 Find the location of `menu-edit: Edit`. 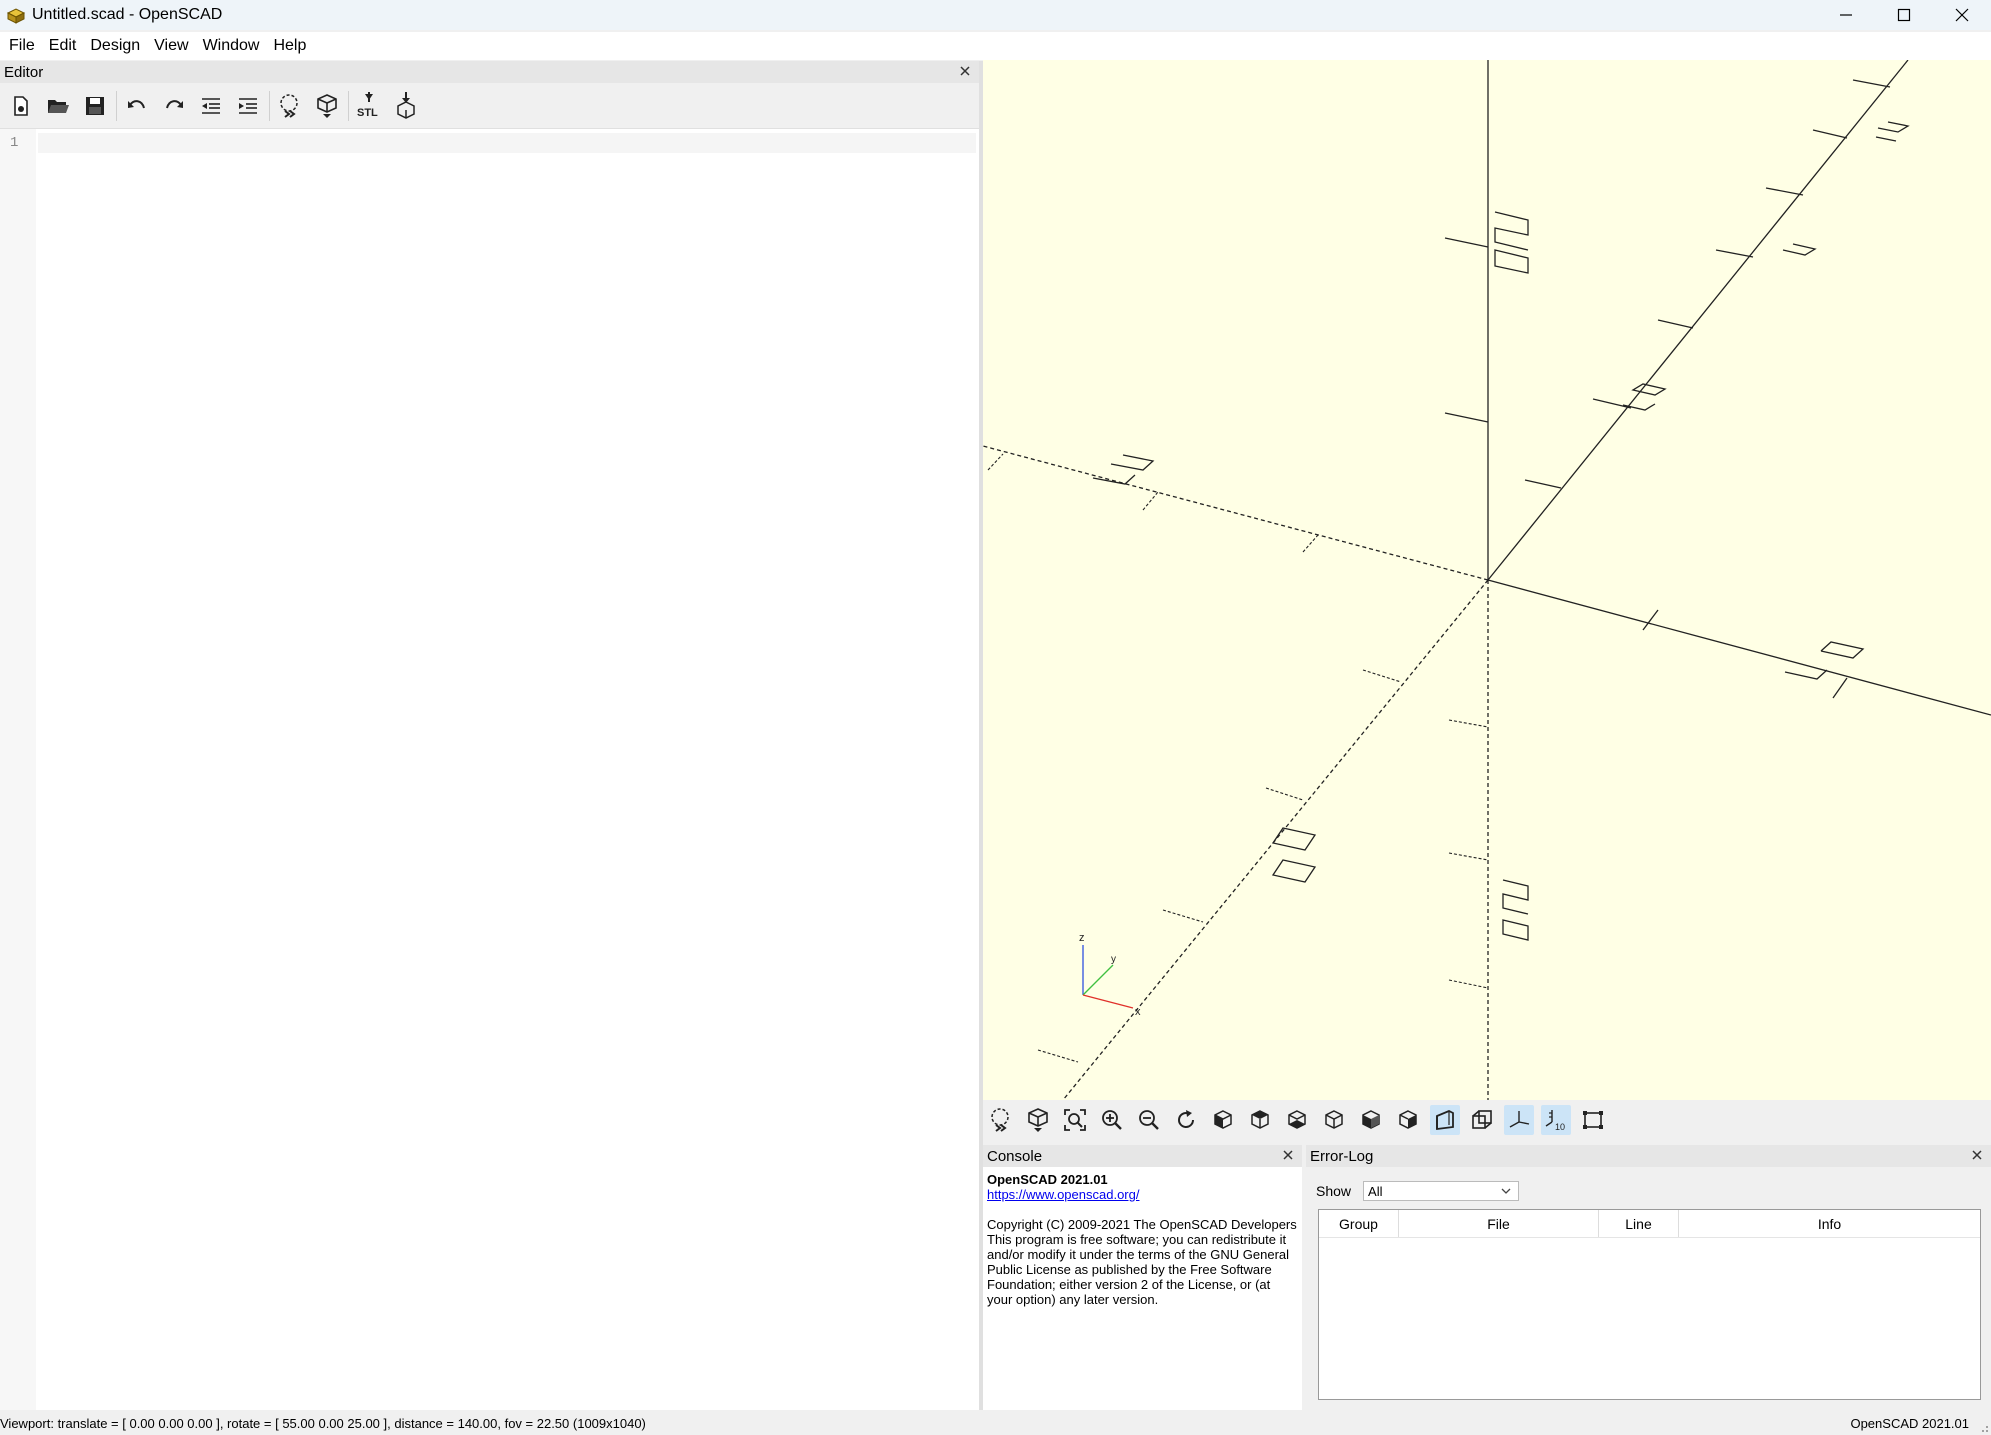

menu-edit: Edit is located at coordinates (63, 46).